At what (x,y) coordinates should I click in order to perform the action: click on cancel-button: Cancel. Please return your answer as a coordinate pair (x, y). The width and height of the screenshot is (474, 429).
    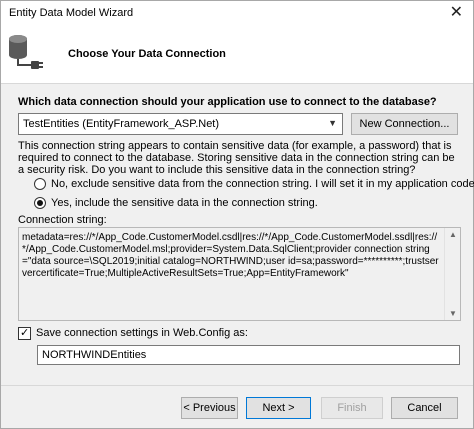
    Looking at the image, I should click on (424, 408).